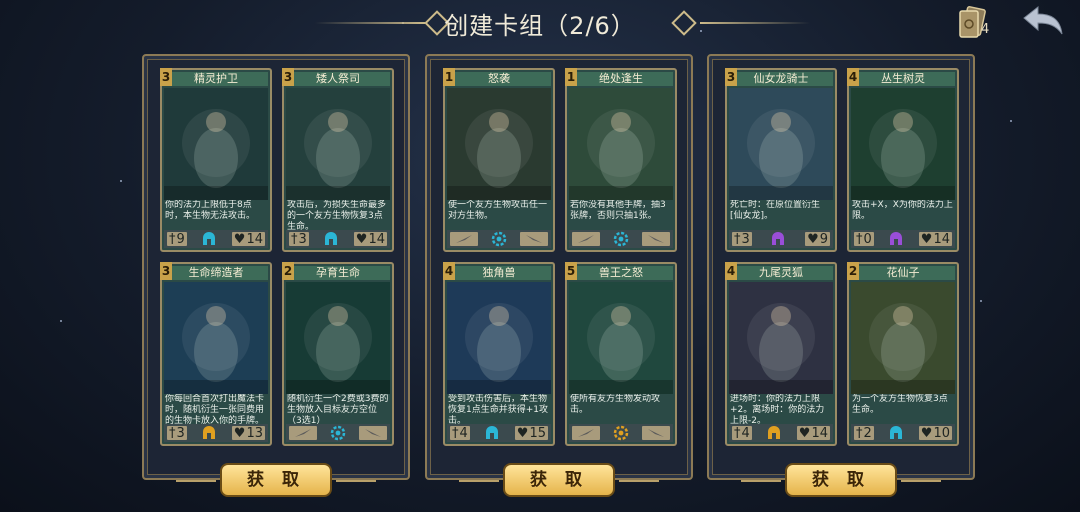 The image size is (1080, 512). I want to click on card-stats: † 0 ♥ 14, so click(903, 239).